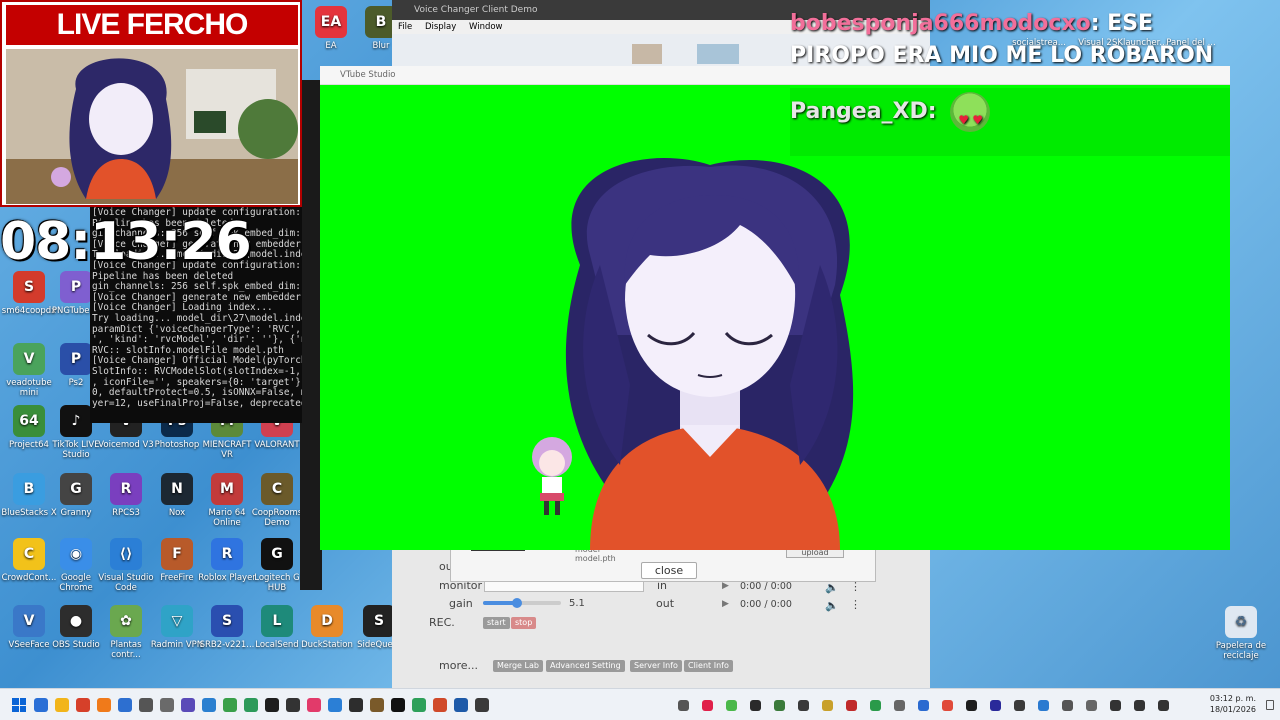 This screenshot has width=1280, height=720. I want to click on desktop-icon: C CoopRooms Demo, so click(277, 500).